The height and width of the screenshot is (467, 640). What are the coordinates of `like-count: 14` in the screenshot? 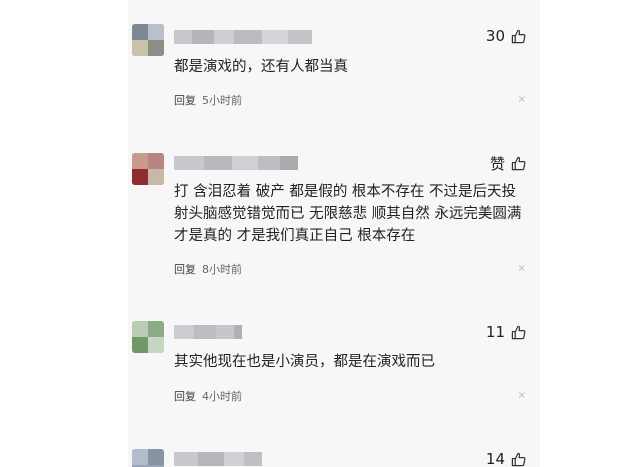 It's located at (495, 458).